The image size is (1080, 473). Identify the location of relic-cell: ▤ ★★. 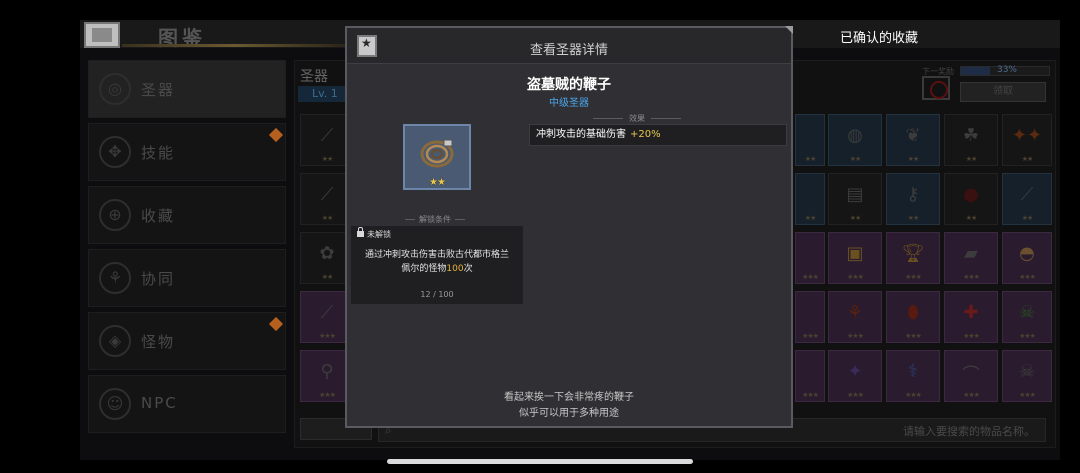
(855, 199).